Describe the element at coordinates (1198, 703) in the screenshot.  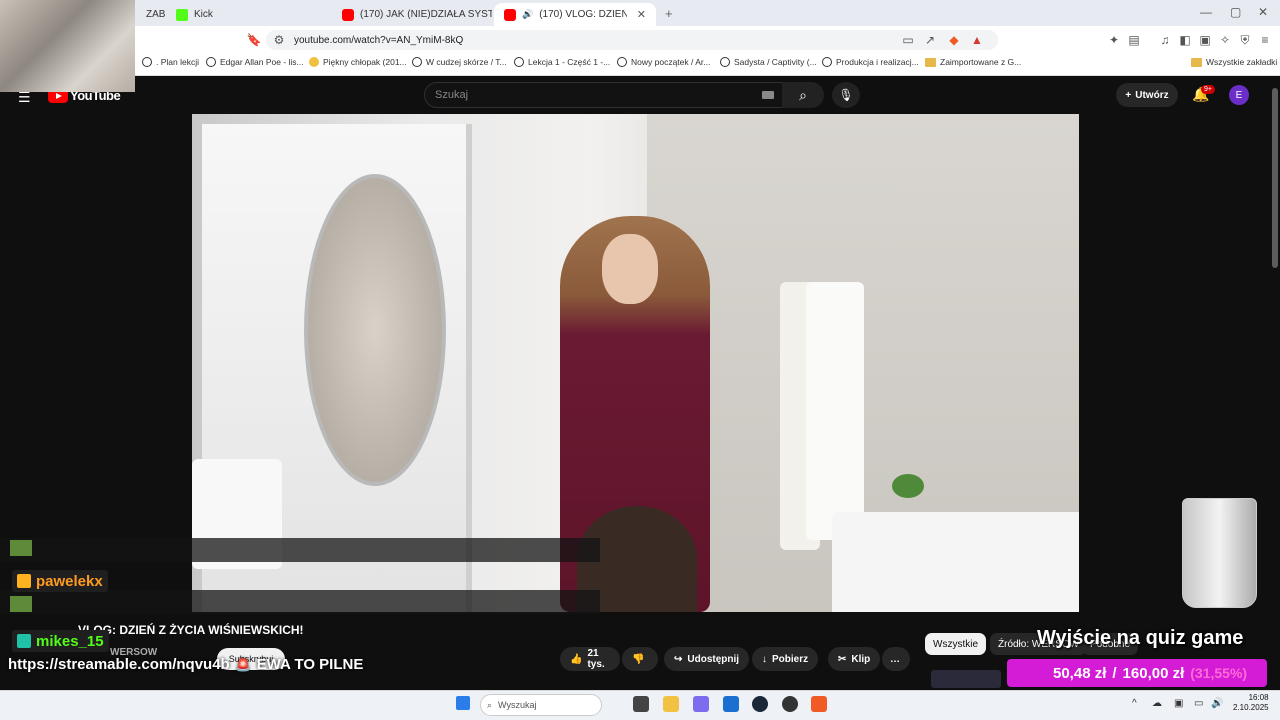
I see `network-icon: ▭` at that location.